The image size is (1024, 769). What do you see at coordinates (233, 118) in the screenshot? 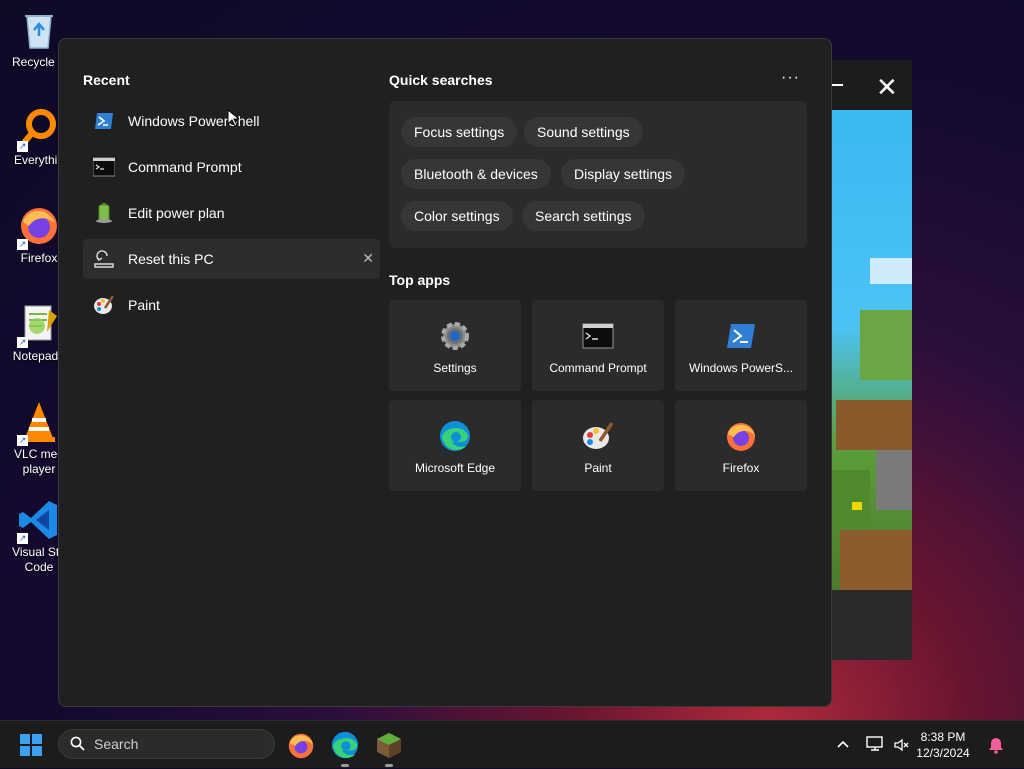
I see `mouse-cursor-icon` at bounding box center [233, 118].